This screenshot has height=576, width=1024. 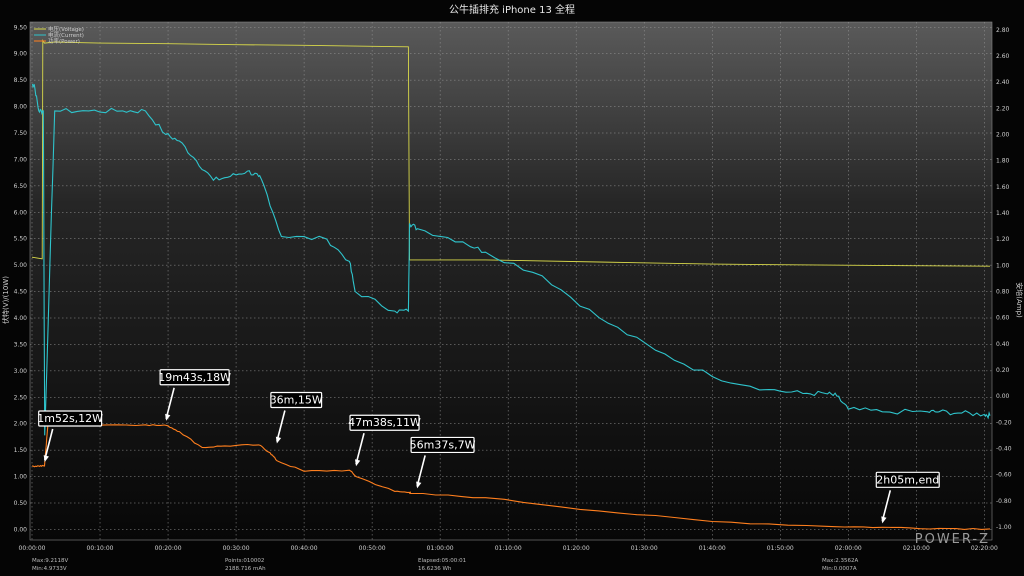 What do you see at coordinates (440, 548) in the screenshot?
I see `x-tick-label: 01:00:00` at bounding box center [440, 548].